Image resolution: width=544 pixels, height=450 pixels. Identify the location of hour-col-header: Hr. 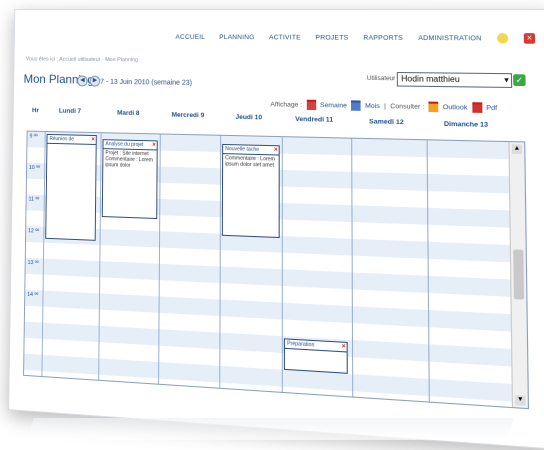
(35, 111).